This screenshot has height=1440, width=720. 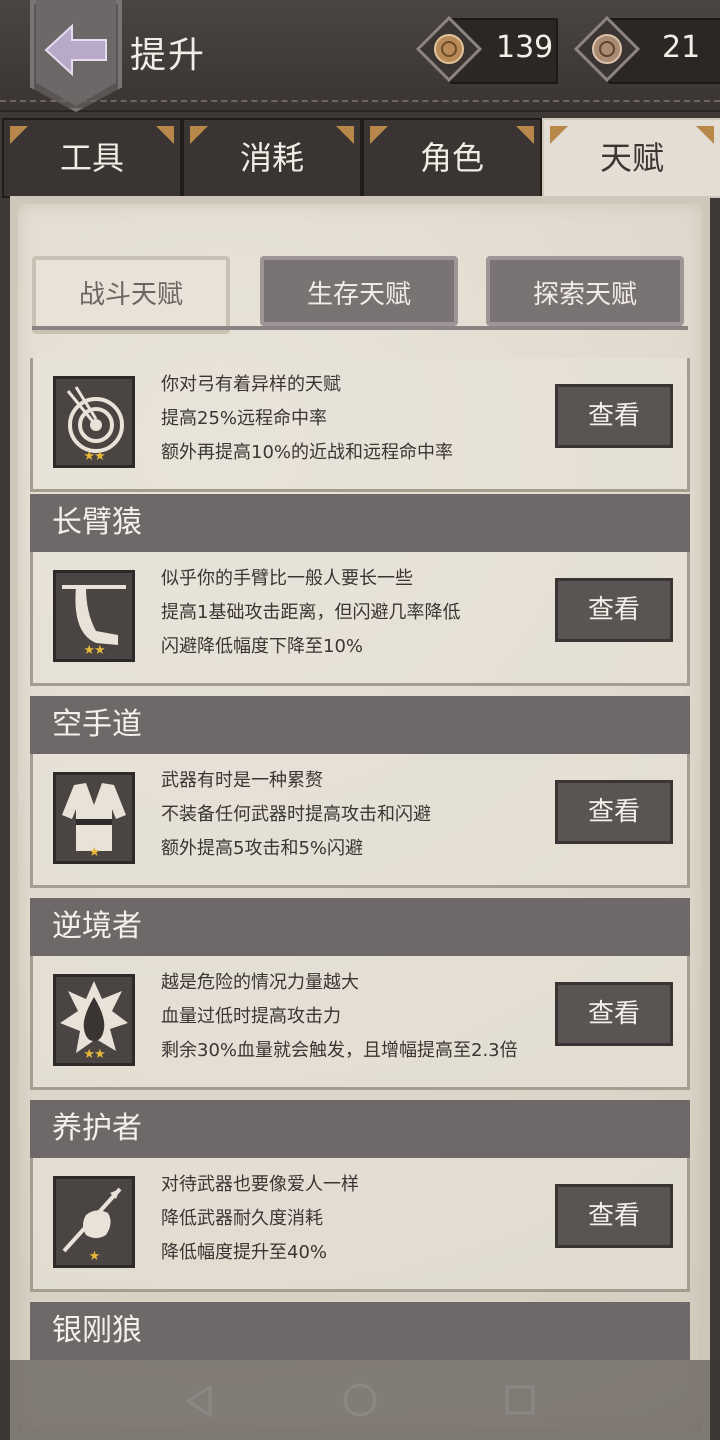 I want to click on desc-line: 额外再提高10%的近战和远程命中率, so click(x=307, y=452).